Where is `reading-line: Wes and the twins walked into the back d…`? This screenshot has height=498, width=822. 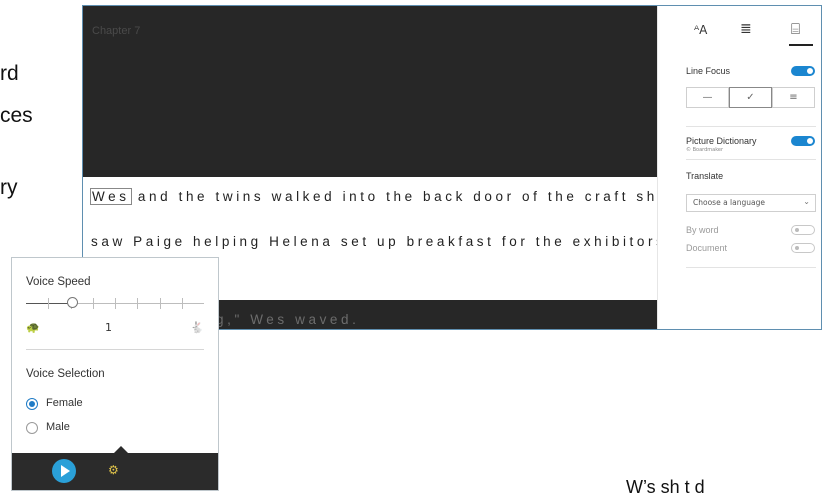 reading-line: Wes and the twins walked into the back d… is located at coordinates (379, 196).